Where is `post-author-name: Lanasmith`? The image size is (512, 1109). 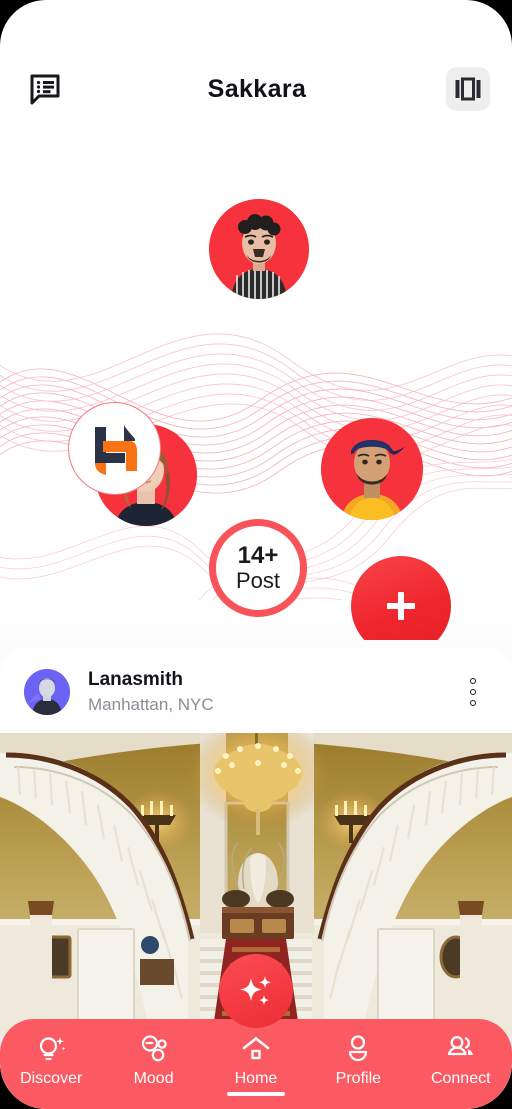
post-author-name: Lanasmith is located at coordinates (136, 679).